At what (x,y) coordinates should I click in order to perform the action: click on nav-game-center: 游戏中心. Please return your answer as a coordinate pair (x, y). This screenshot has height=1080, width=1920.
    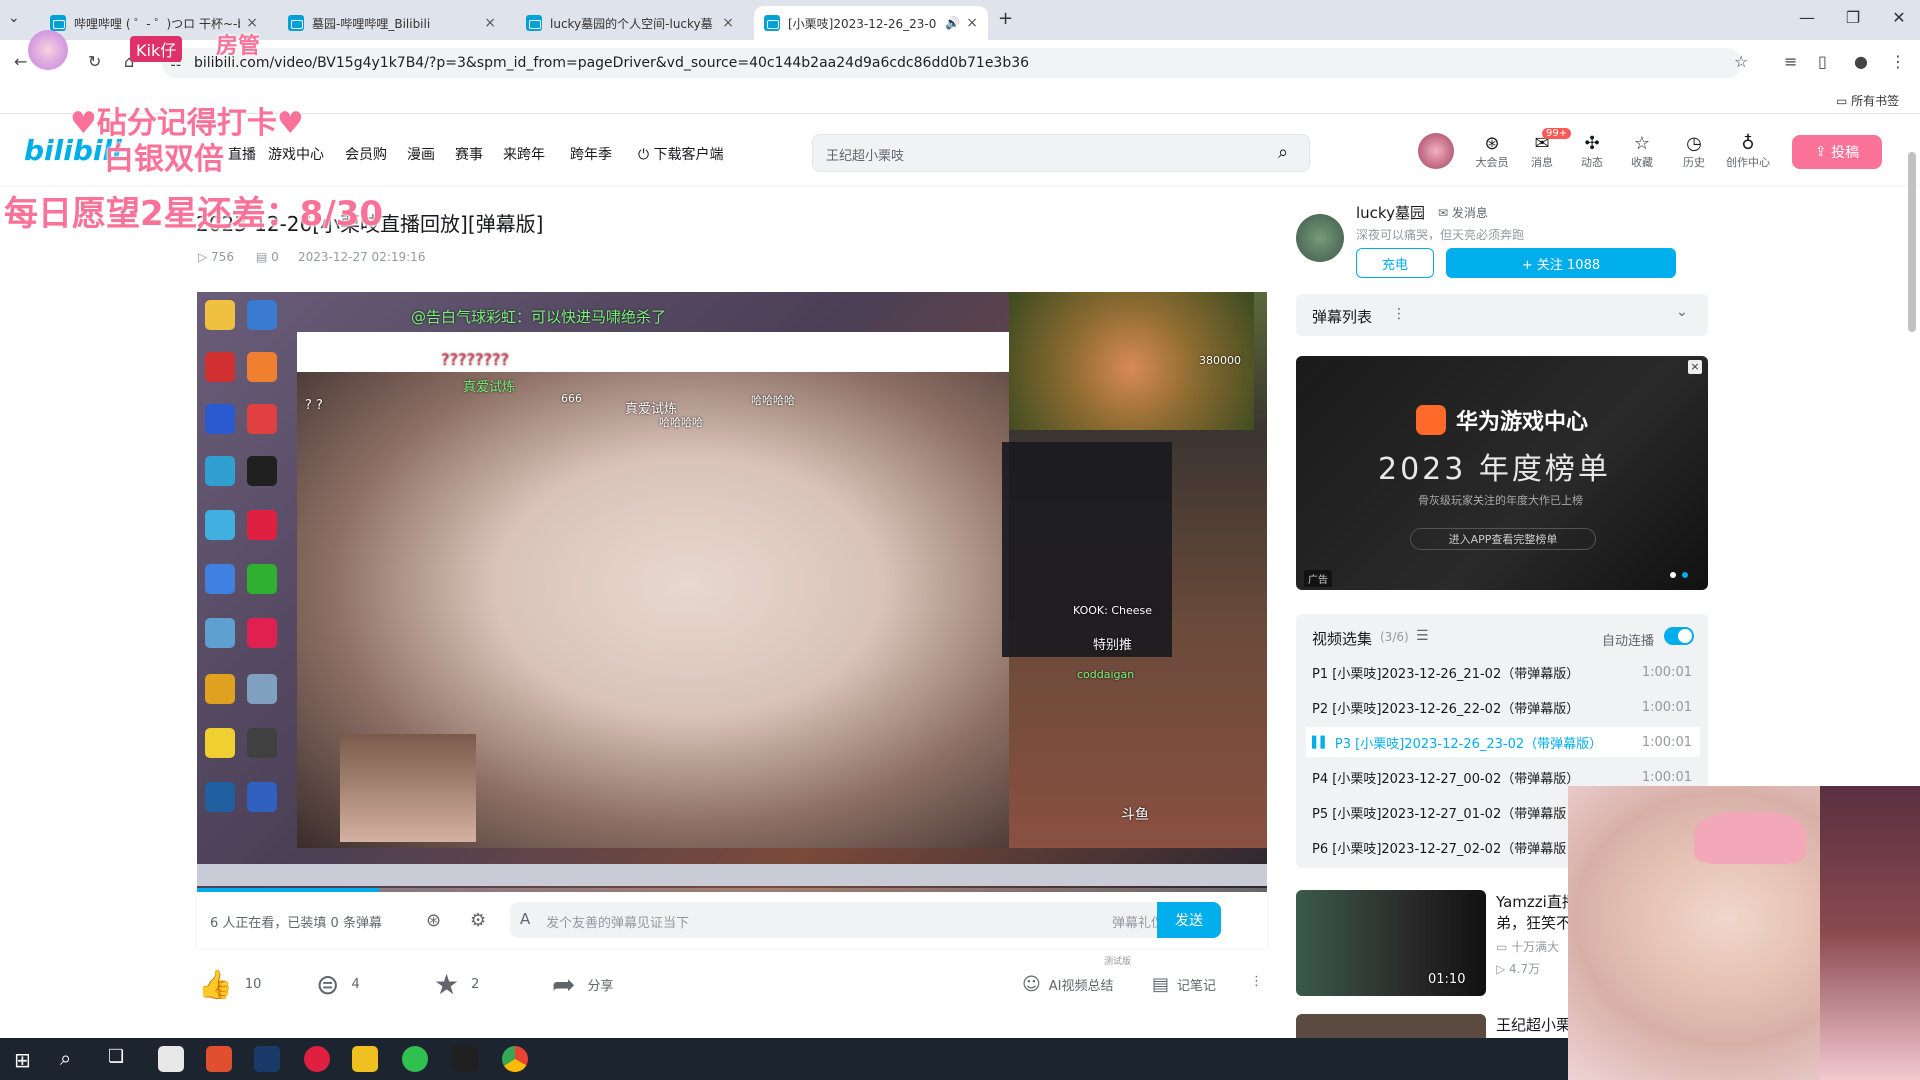
    Looking at the image, I should click on (296, 154).